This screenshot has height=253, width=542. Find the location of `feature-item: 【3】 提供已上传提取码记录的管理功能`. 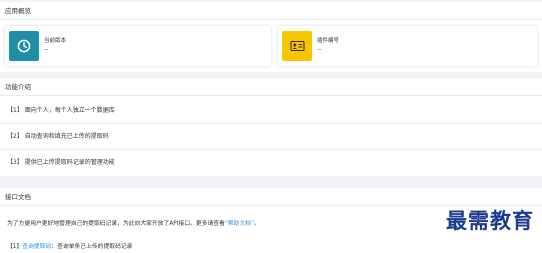

feature-item: 【3】 提供已上传提取码记录的管理功能 is located at coordinates (271, 163).